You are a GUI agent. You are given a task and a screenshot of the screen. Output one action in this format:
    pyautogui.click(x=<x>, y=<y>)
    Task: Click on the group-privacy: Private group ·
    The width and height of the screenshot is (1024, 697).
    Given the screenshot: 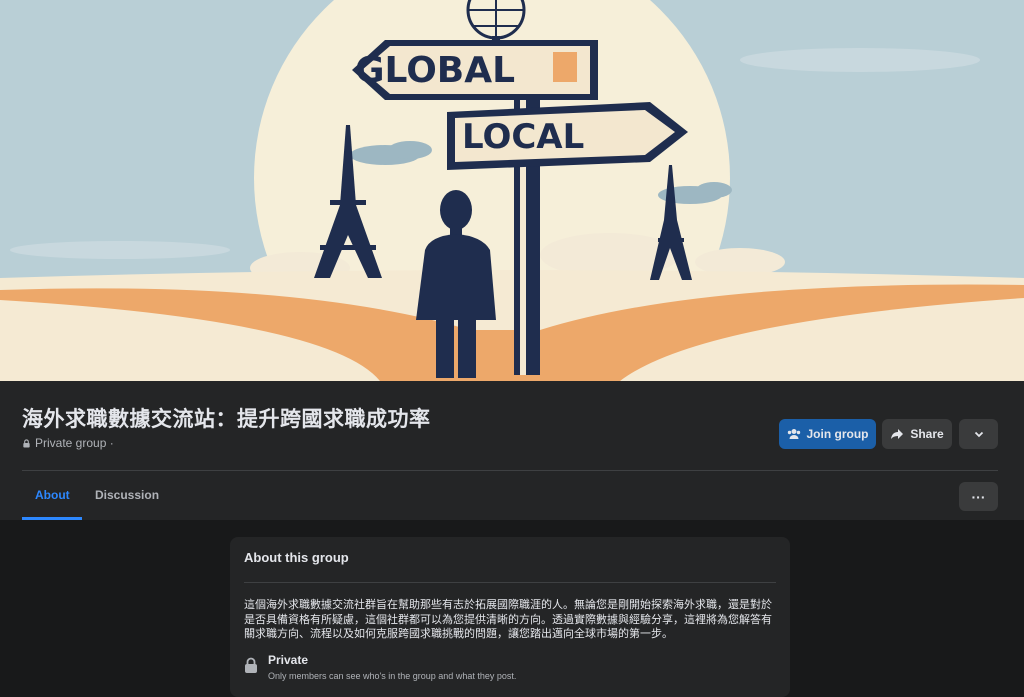 What is the action you would take?
    pyautogui.click(x=68, y=443)
    